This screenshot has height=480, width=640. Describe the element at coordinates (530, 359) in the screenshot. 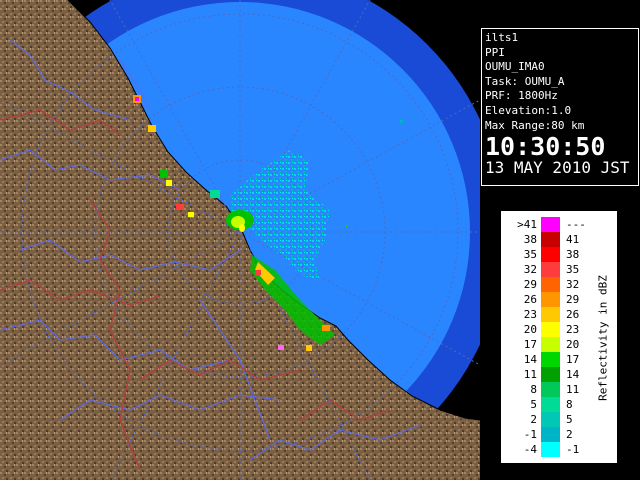

I see `legend-lower-bound: 14` at that location.